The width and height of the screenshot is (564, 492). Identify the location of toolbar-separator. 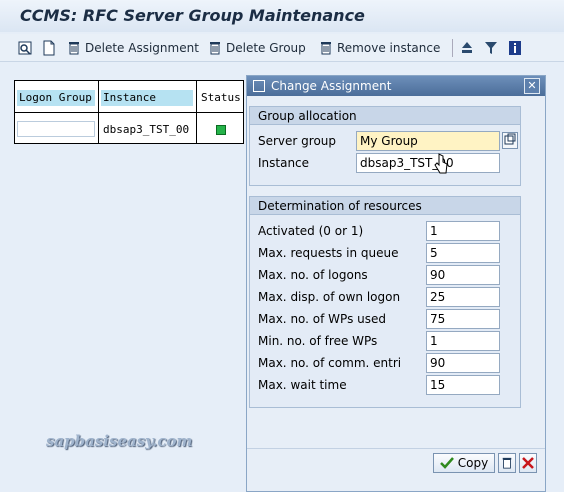
(452, 48).